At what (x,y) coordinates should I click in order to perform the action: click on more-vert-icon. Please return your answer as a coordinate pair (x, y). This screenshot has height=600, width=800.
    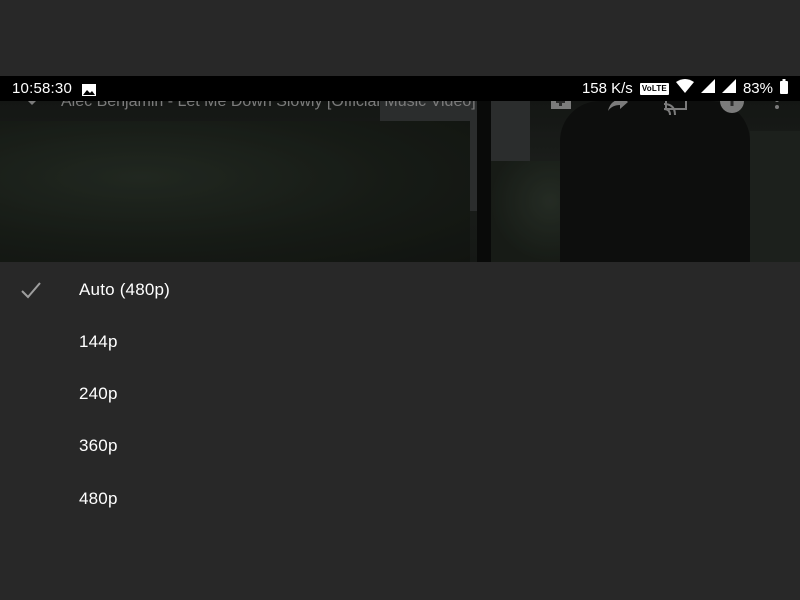
    Looking at the image, I should click on (784, 108).